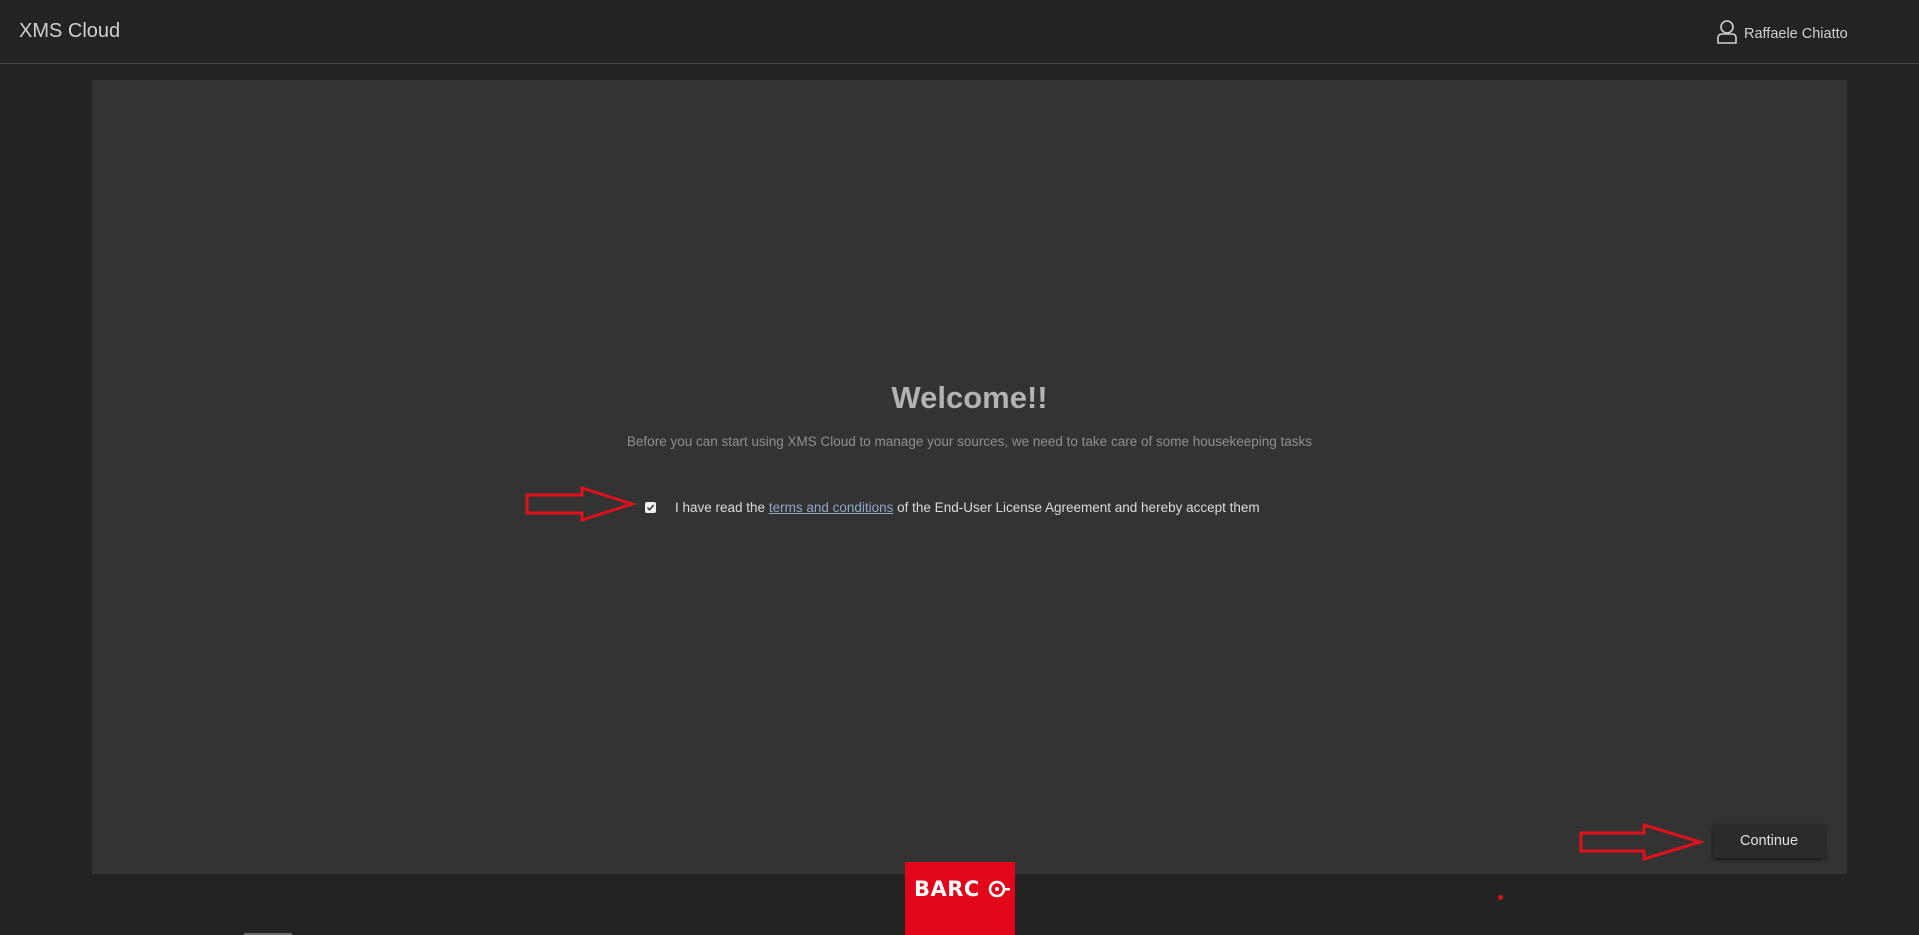  What do you see at coordinates (580, 504) in the screenshot?
I see `annotation-arrow-checkbox` at bounding box center [580, 504].